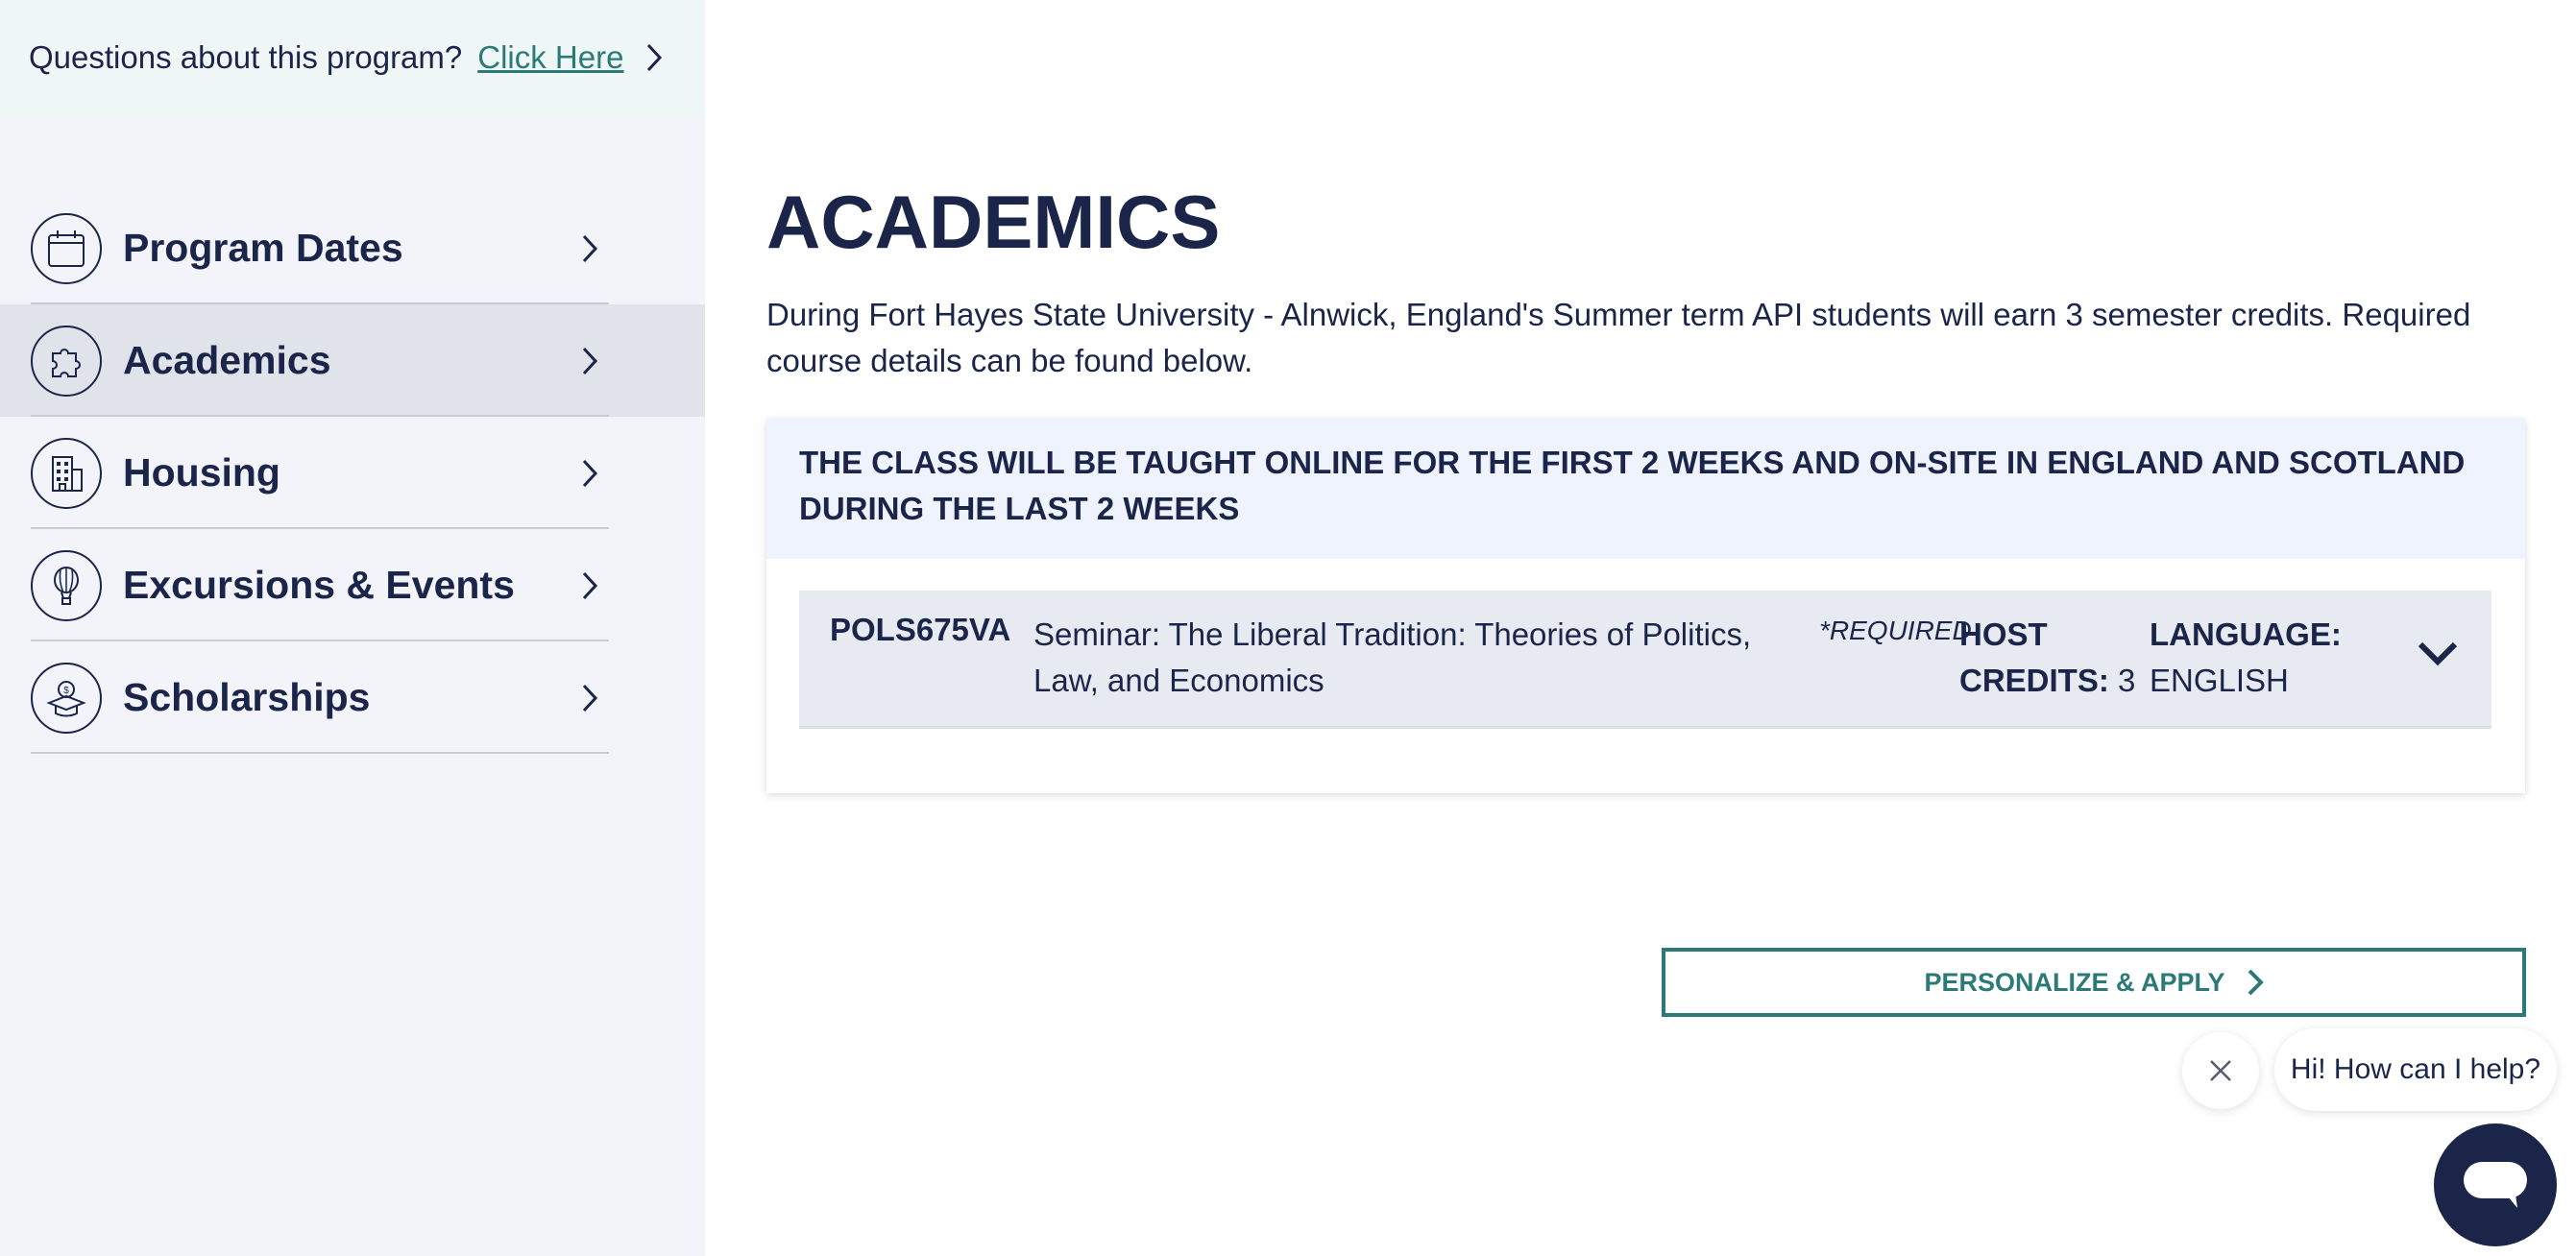 This screenshot has height=1256, width=2576. I want to click on host-credits-value: 3, so click(2127, 681).